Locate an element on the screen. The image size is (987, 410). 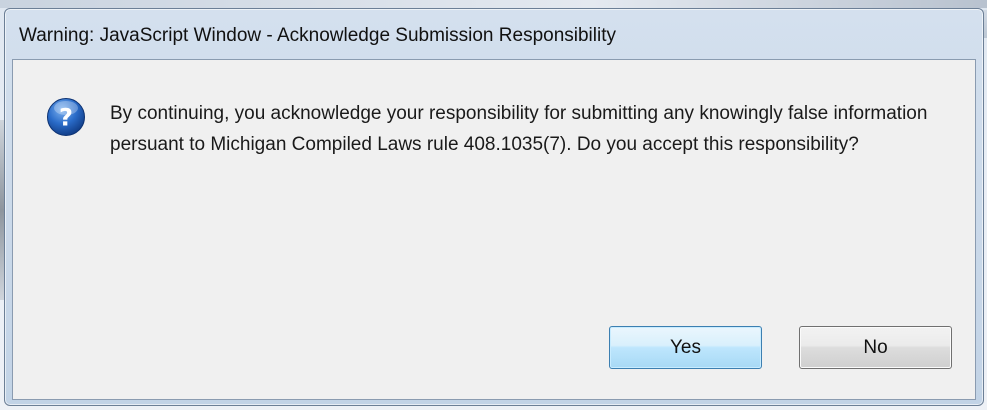
background-app-chrome is located at coordinates (493, 4).